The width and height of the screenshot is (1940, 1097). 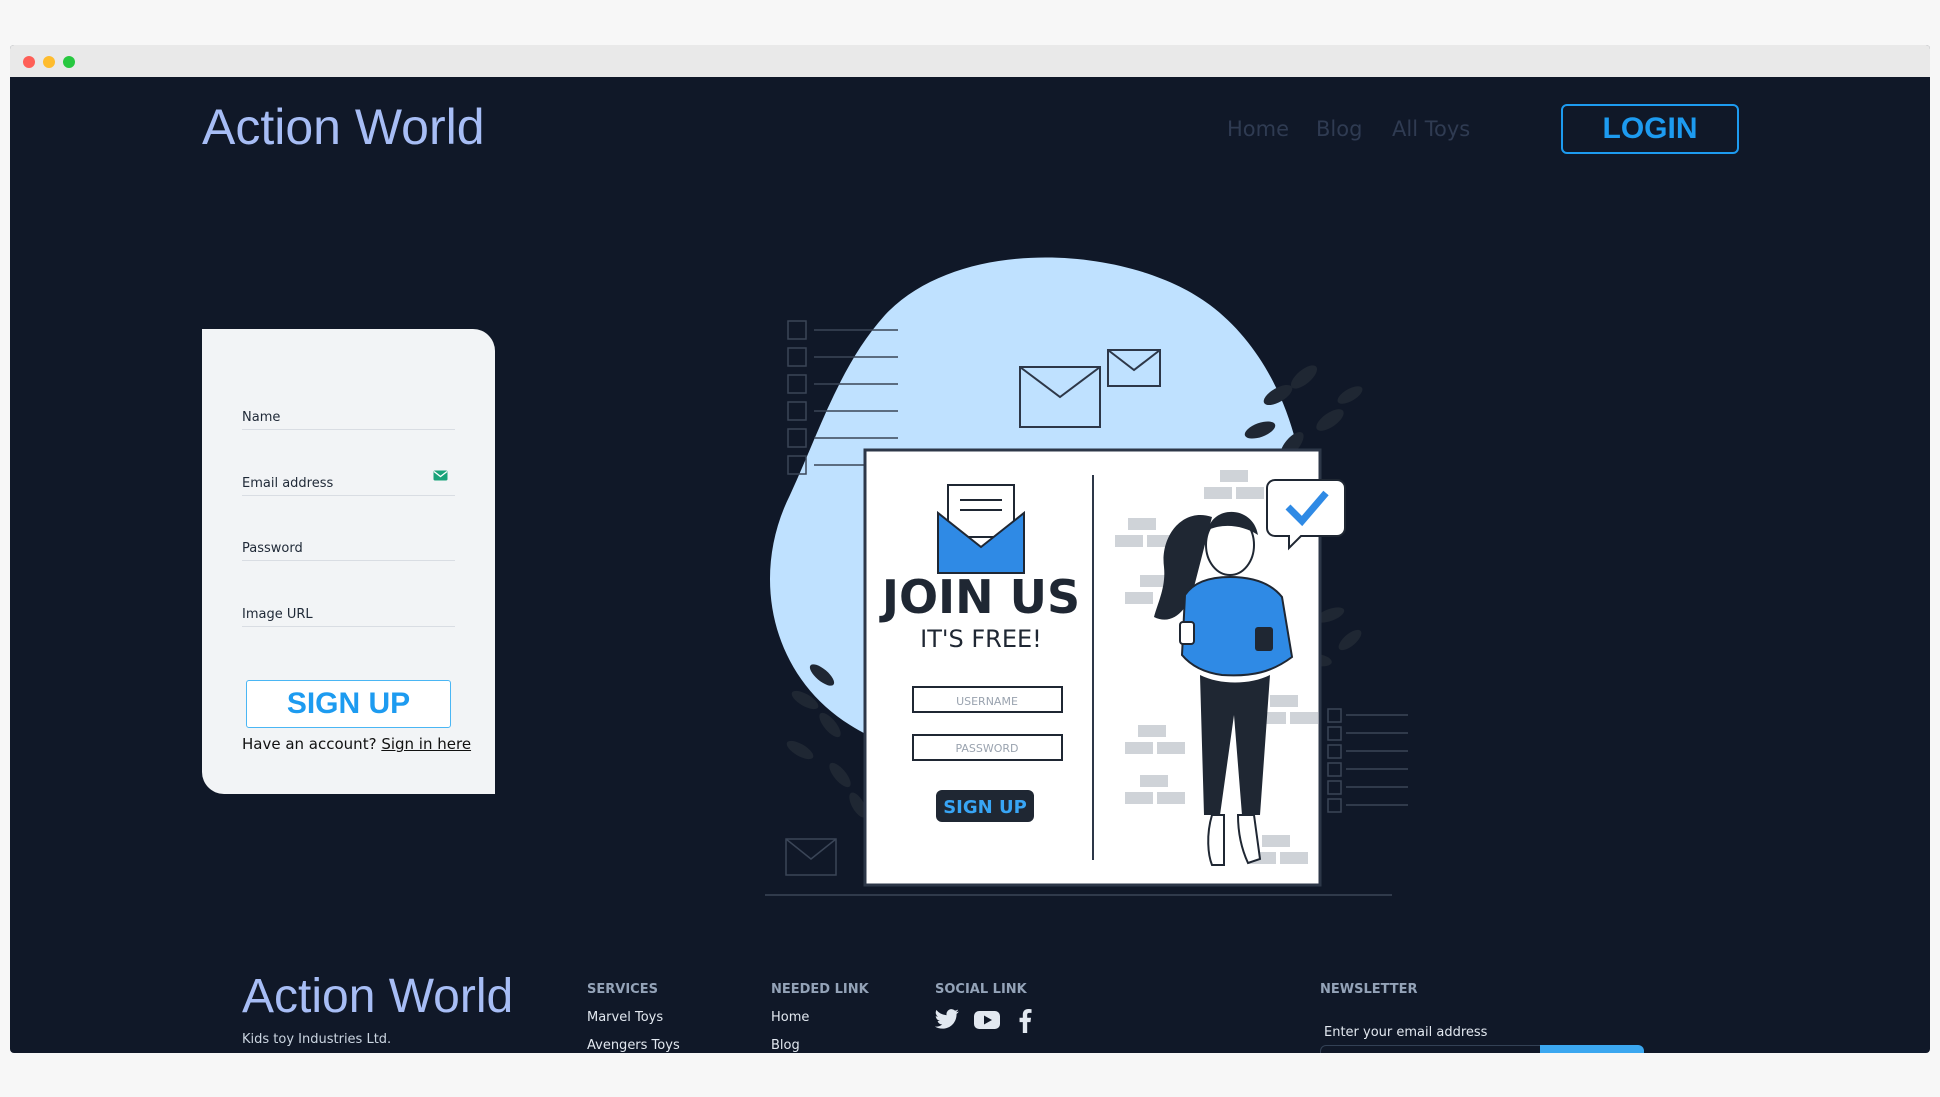 I want to click on login-button: LOGIN, so click(x=1650, y=129).